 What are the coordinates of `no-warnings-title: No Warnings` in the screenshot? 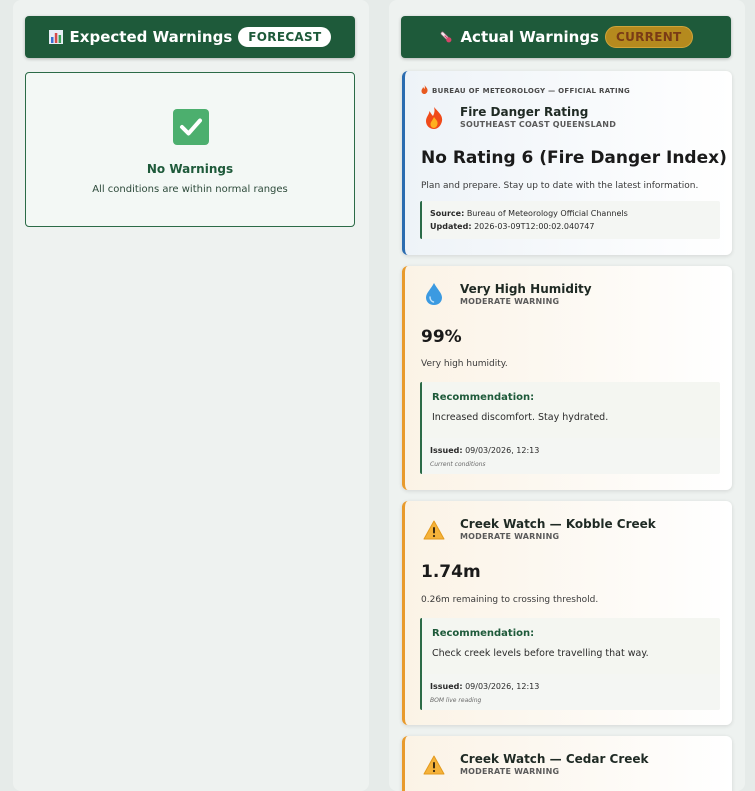 It's located at (190, 169).